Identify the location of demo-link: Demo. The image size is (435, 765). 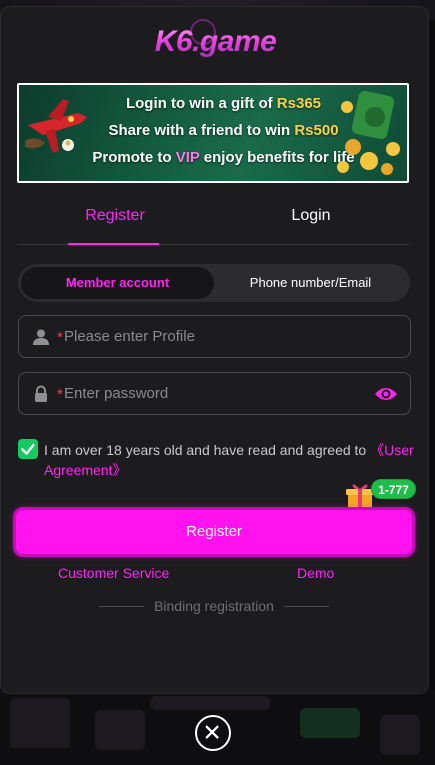
(315, 573).